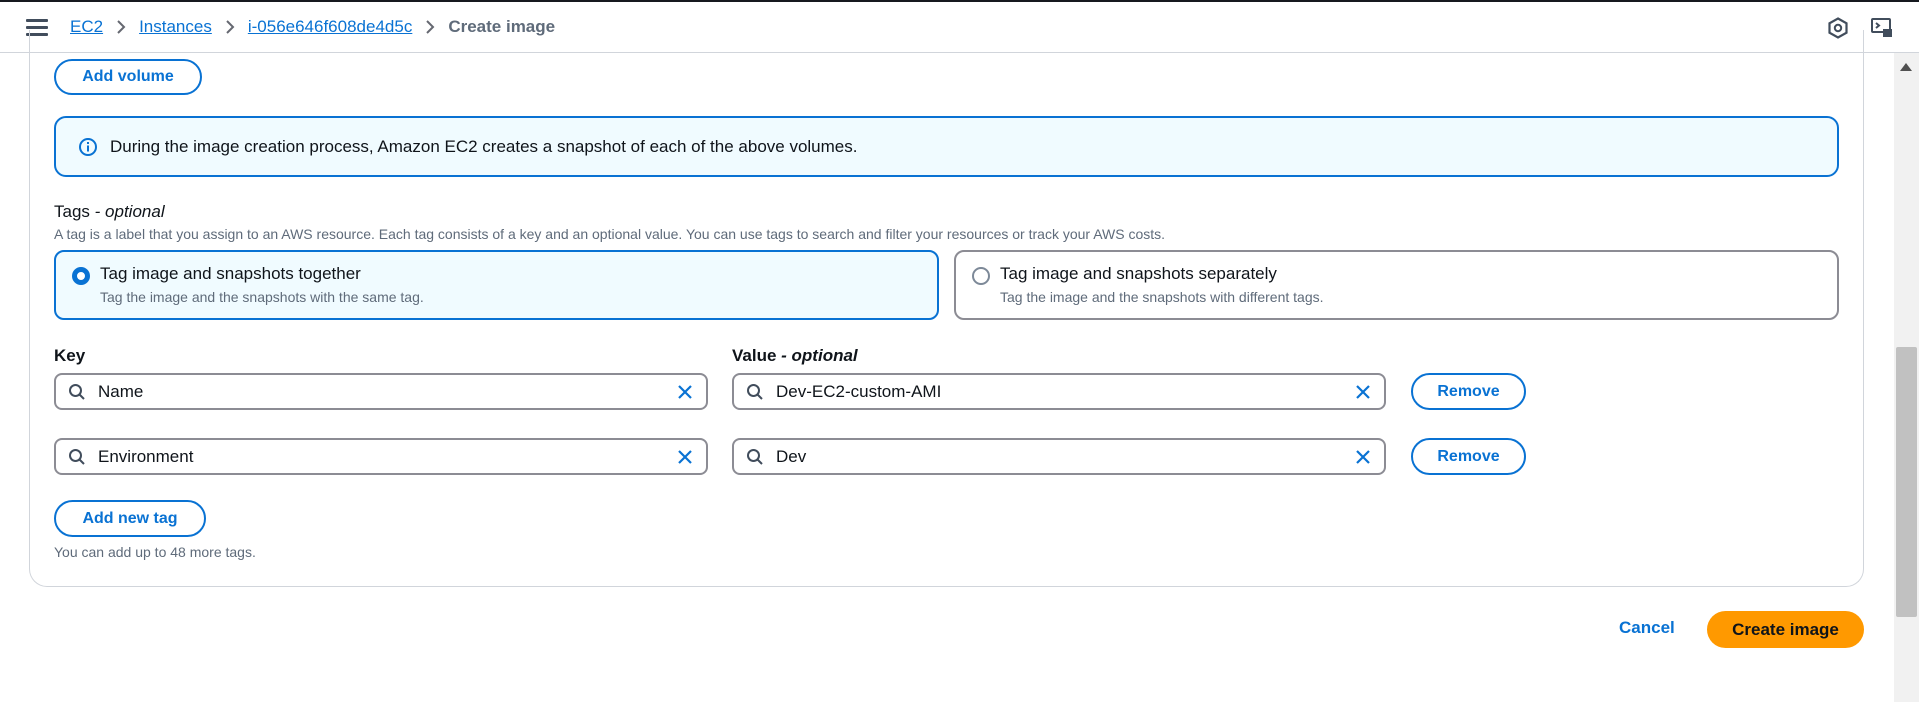 This screenshot has width=1919, height=702. What do you see at coordinates (1906, 67) in the screenshot?
I see `scroll-up-icon` at bounding box center [1906, 67].